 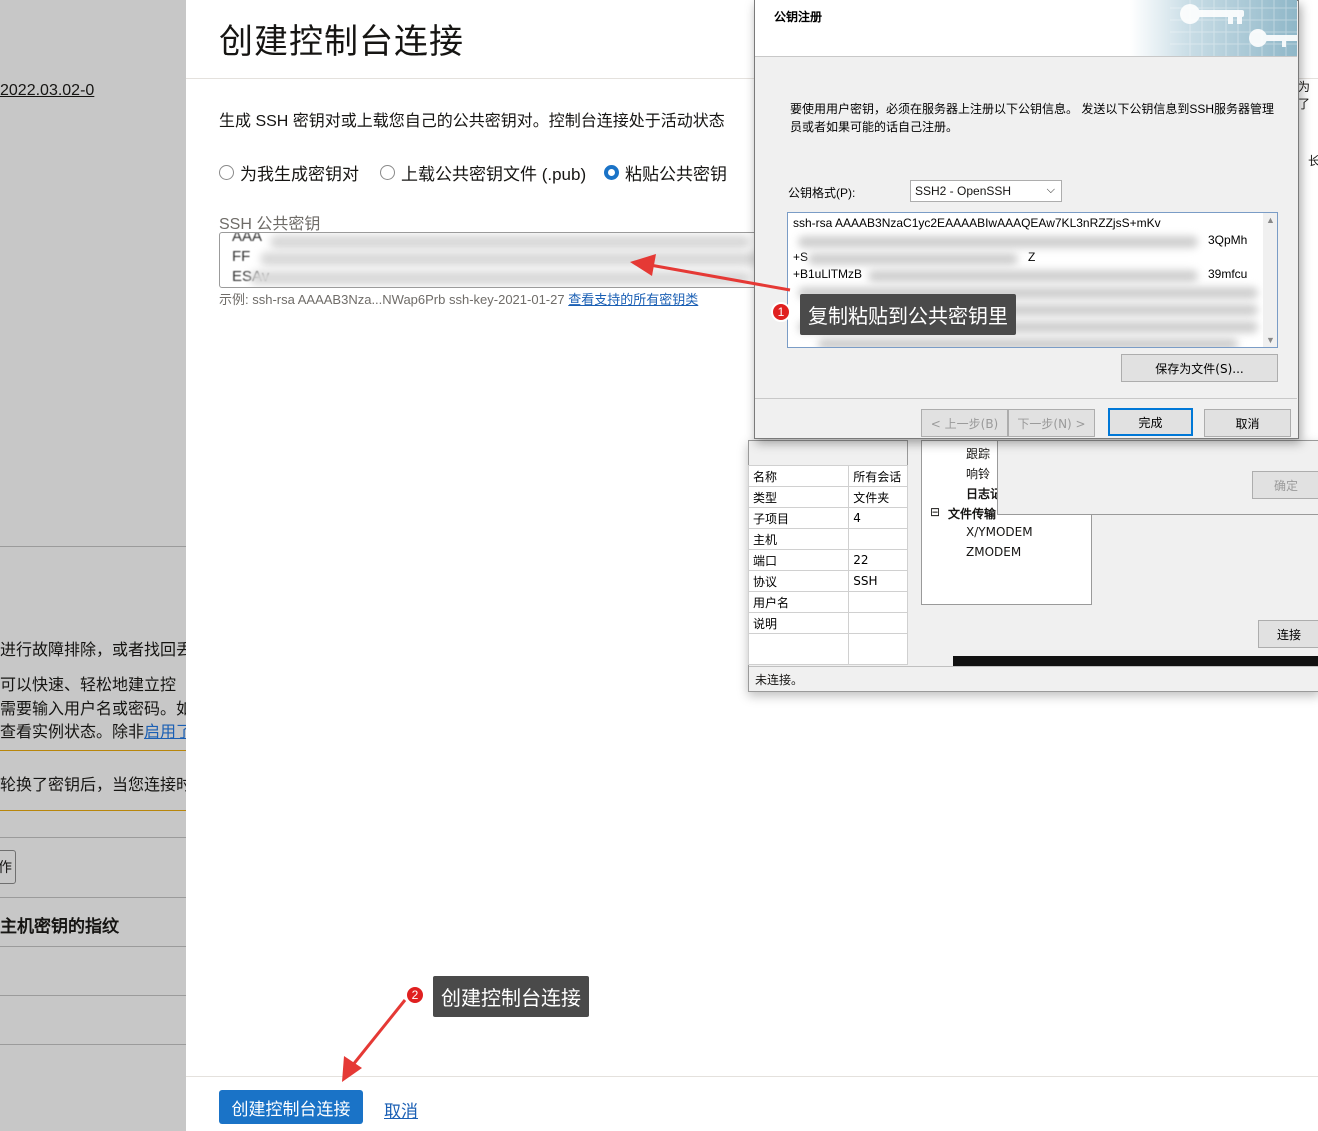 What do you see at coordinates (511, 996) in the screenshot?
I see `annotation-label: 创建控制台连接` at bounding box center [511, 996].